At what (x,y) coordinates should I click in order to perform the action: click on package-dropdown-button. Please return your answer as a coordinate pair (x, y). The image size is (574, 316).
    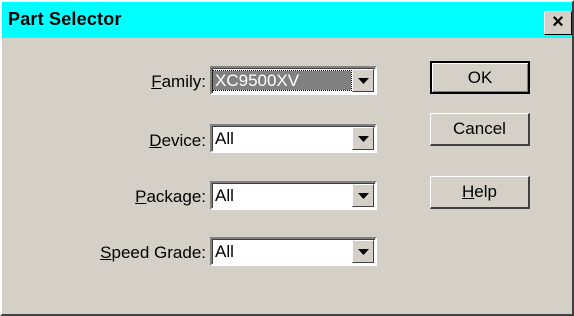
    Looking at the image, I should click on (363, 195).